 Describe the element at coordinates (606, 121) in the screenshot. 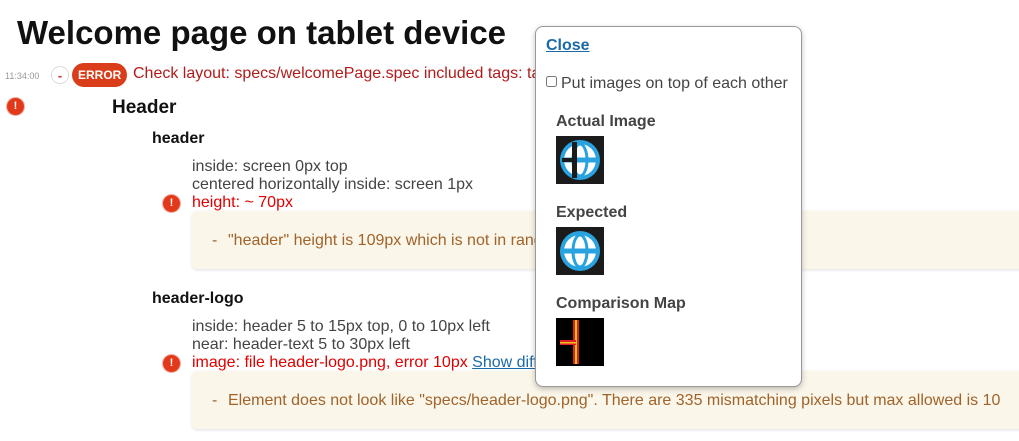

I see `actual-image-label: Actual Image` at that location.